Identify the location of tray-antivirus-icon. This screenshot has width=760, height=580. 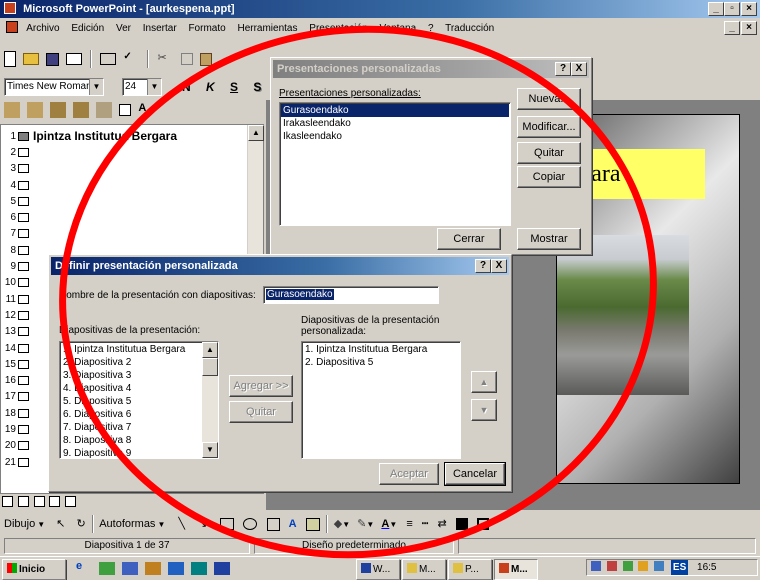
(627, 566).